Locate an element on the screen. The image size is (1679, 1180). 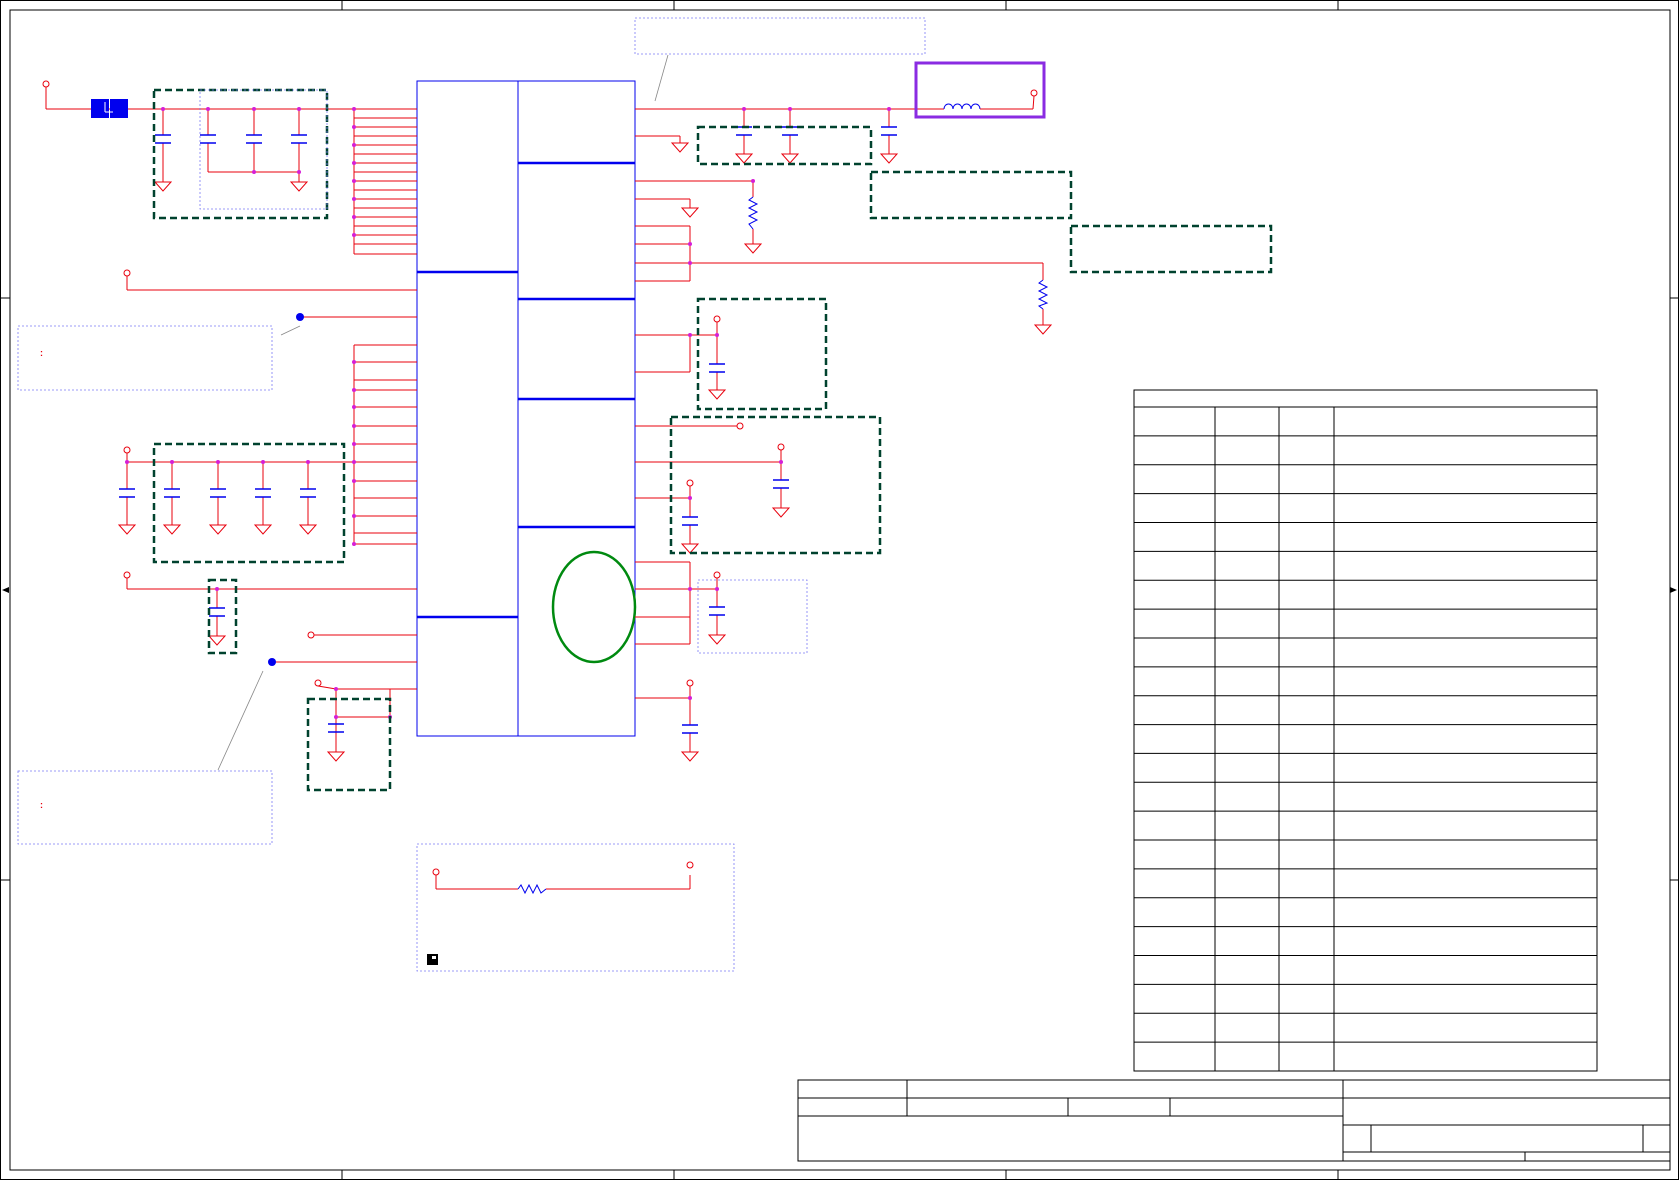
title-block is located at coordinates (1234, 1120).